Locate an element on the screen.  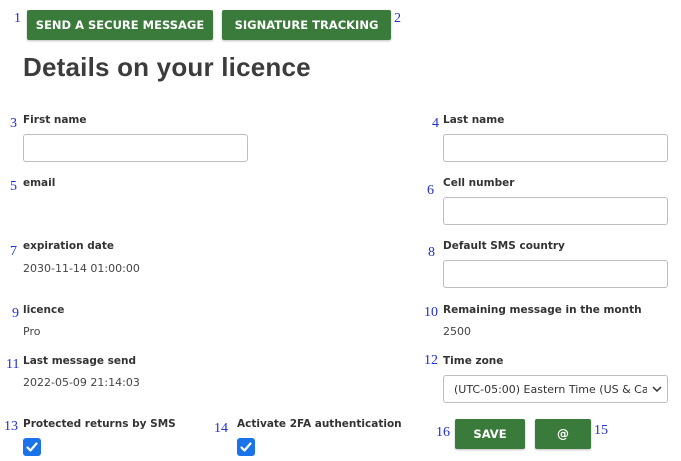
last-name-label: Last name is located at coordinates (474, 120).